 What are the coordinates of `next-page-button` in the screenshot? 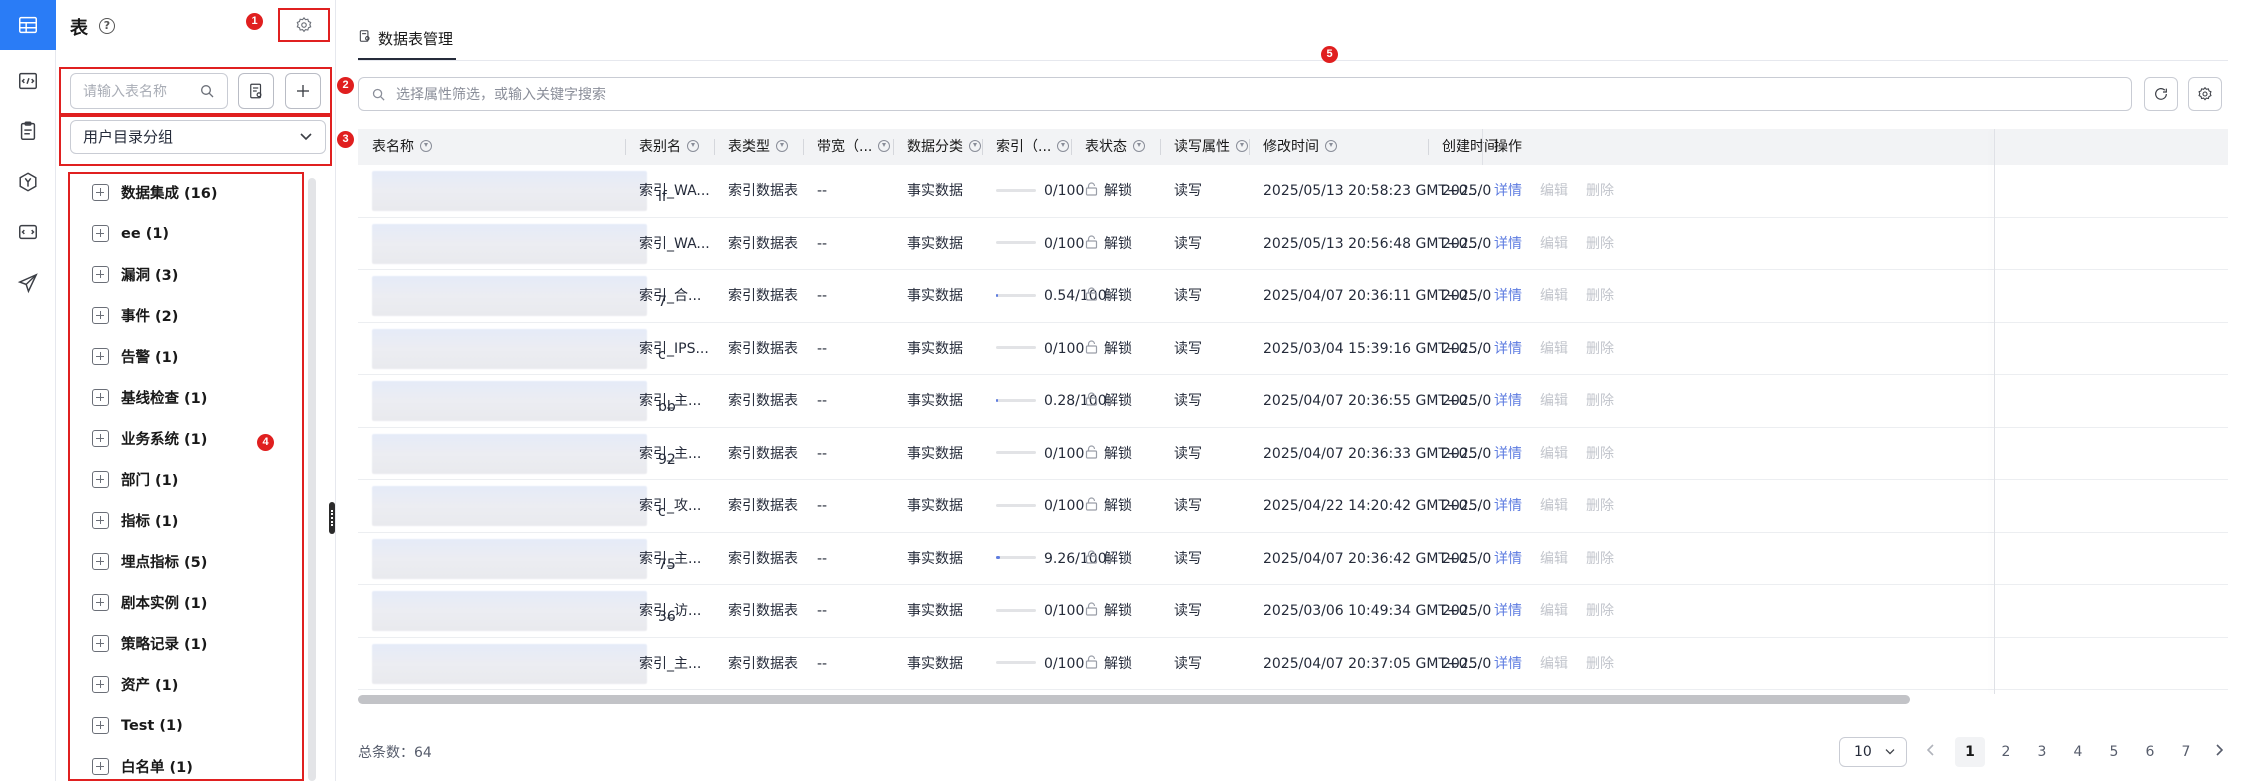 It's located at (2219, 752).